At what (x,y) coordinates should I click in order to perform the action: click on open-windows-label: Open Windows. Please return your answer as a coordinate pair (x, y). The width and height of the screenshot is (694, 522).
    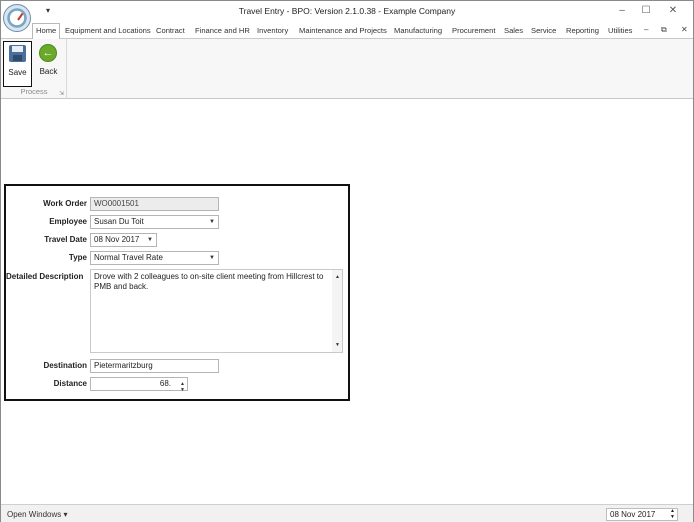
    Looking at the image, I should click on (34, 514).